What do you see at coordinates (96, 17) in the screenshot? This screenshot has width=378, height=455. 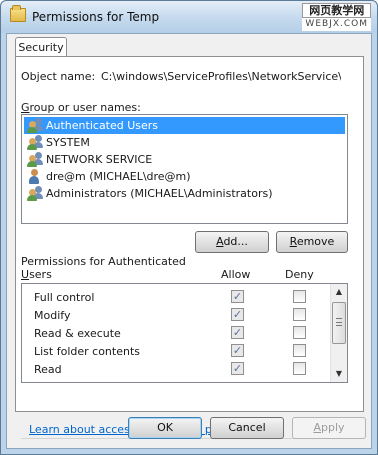 I see `window-title: Permissions for Temp` at bounding box center [96, 17].